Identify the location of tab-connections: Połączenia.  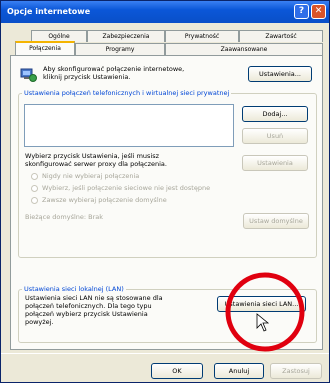
(45, 48).